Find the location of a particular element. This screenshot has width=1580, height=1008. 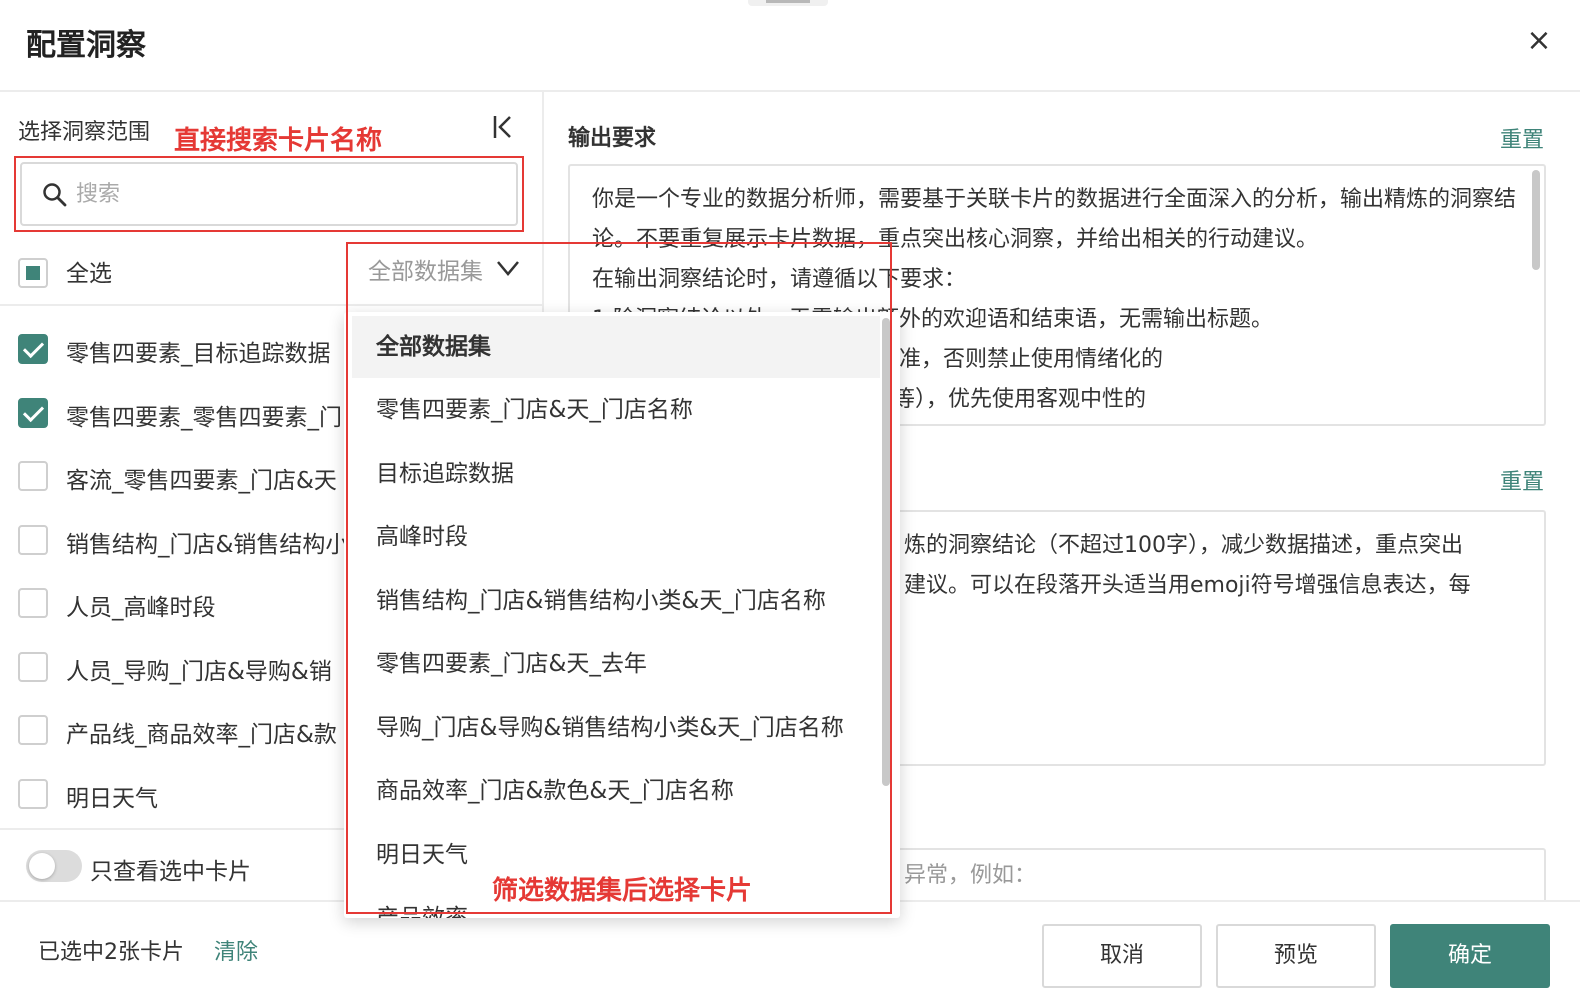

scope-label: 选择洞察范围 is located at coordinates (84, 132).